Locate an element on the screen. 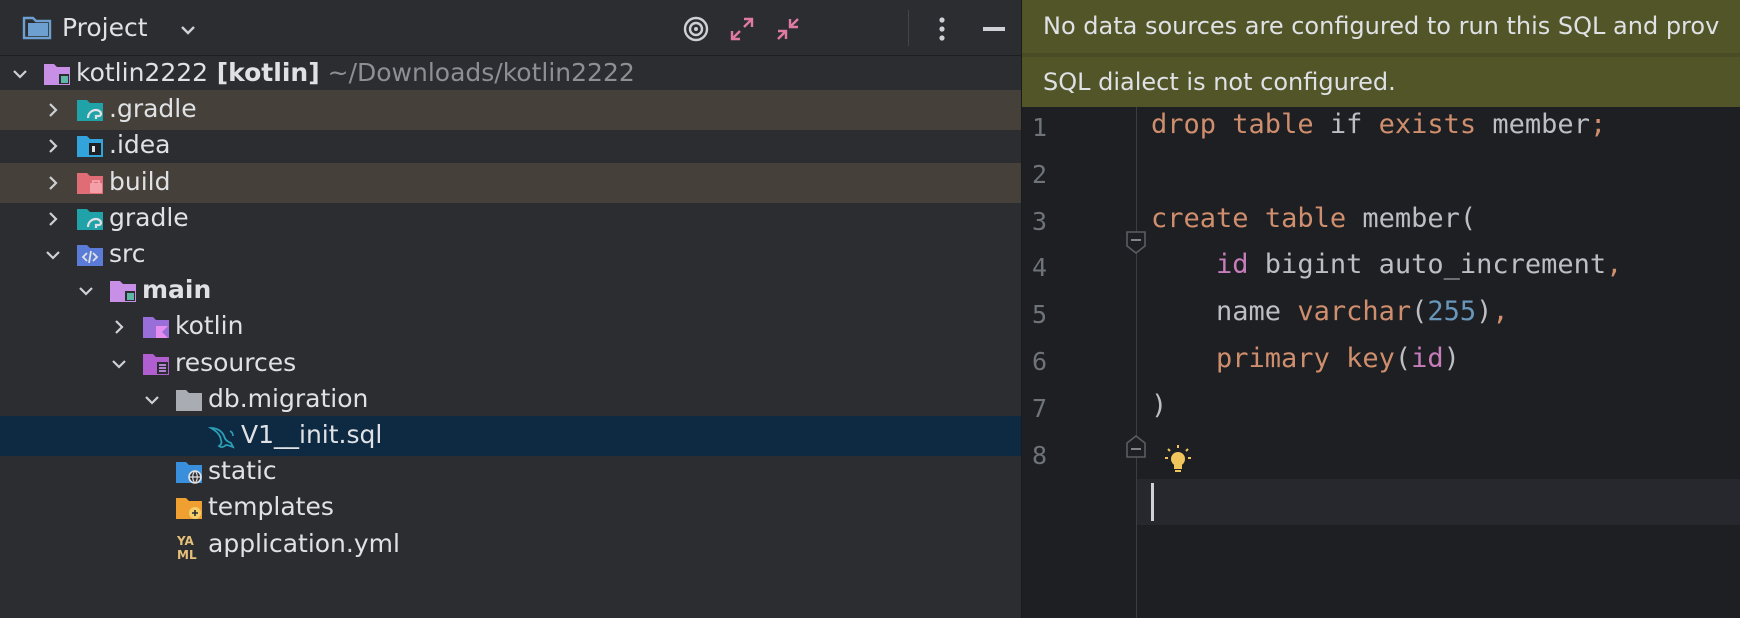 The width and height of the screenshot is (1740, 618). code-token: name is located at coordinates (1224, 312).